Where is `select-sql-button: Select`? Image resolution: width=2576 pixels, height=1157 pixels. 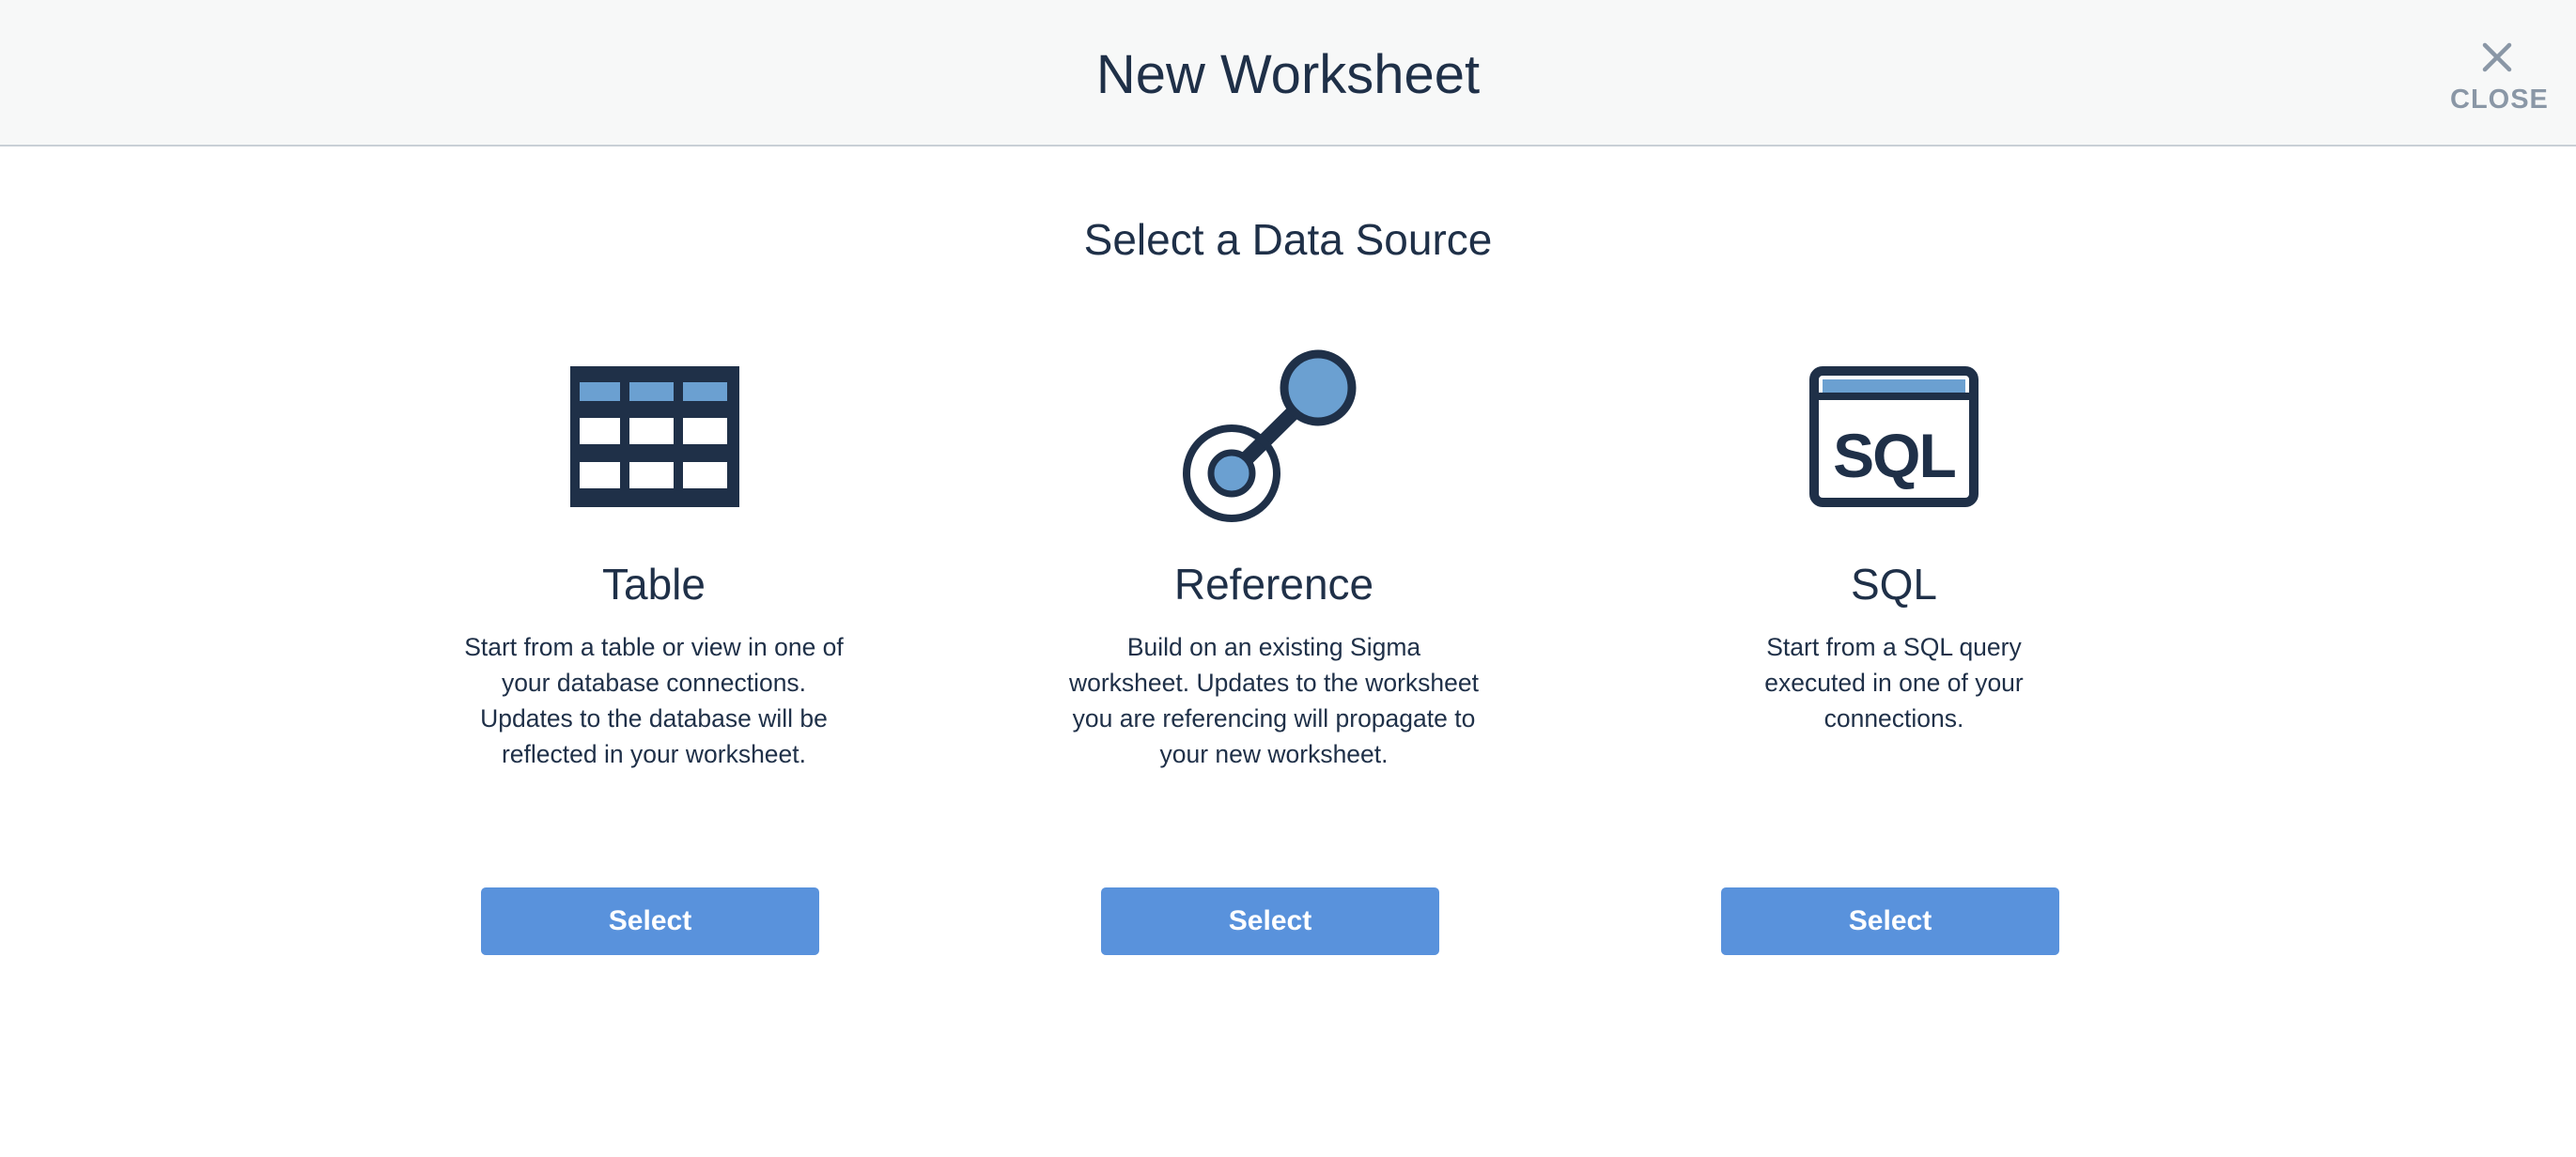 select-sql-button: Select is located at coordinates (1890, 921).